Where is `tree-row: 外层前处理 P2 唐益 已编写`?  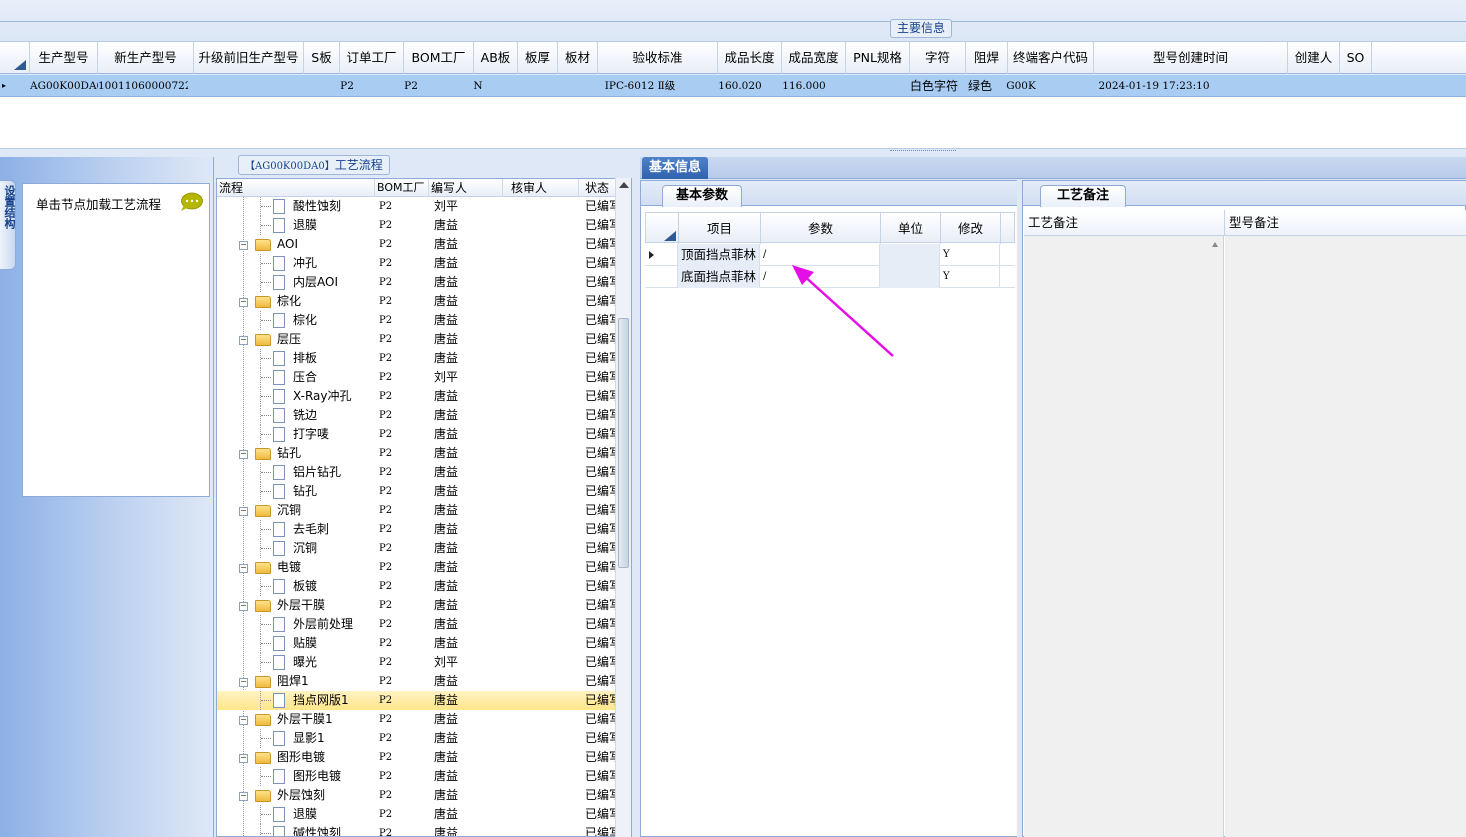
tree-row: 外层前处理 P2 唐益 已编写 is located at coordinates (417, 624).